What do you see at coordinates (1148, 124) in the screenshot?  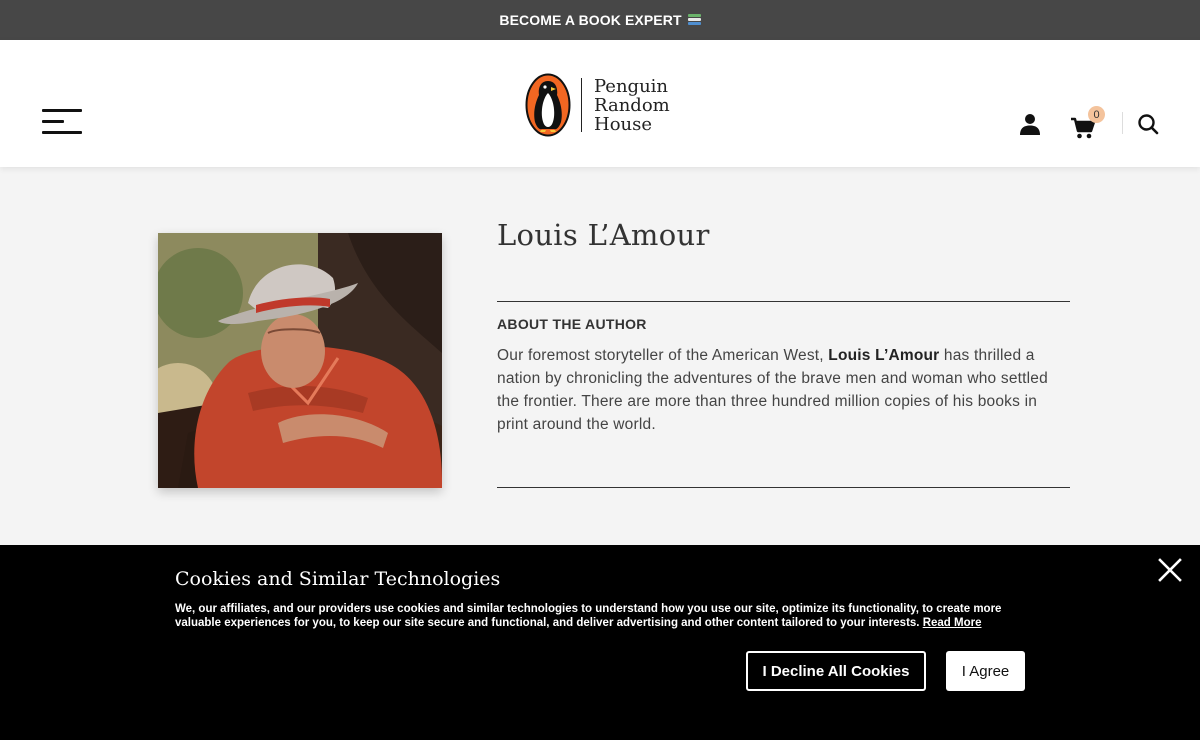 I see `search-icon` at bounding box center [1148, 124].